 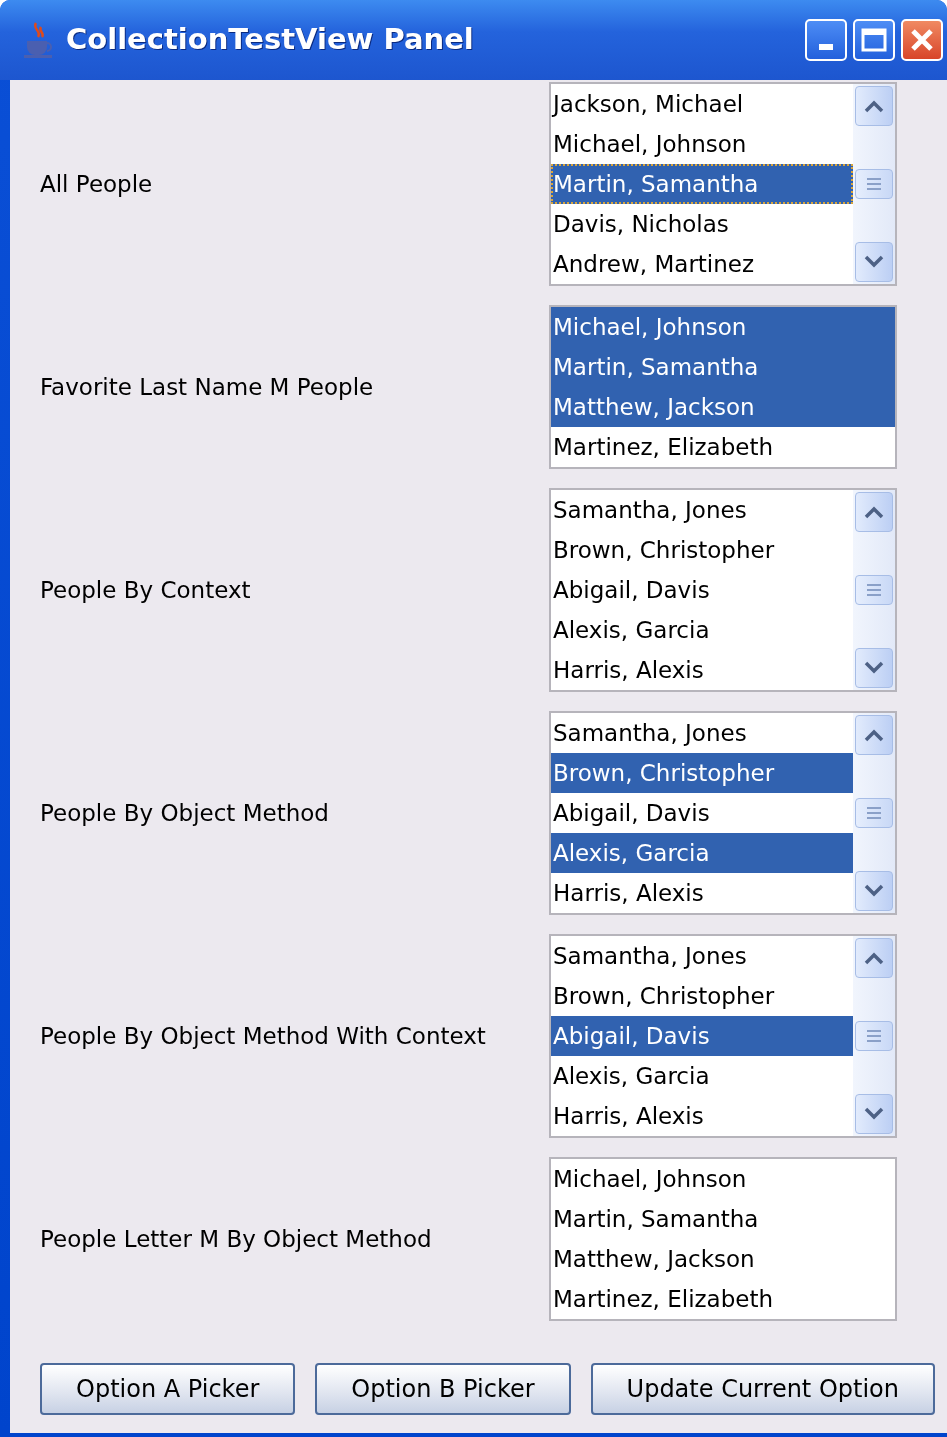 I want to click on minimize-button, so click(x=826, y=40).